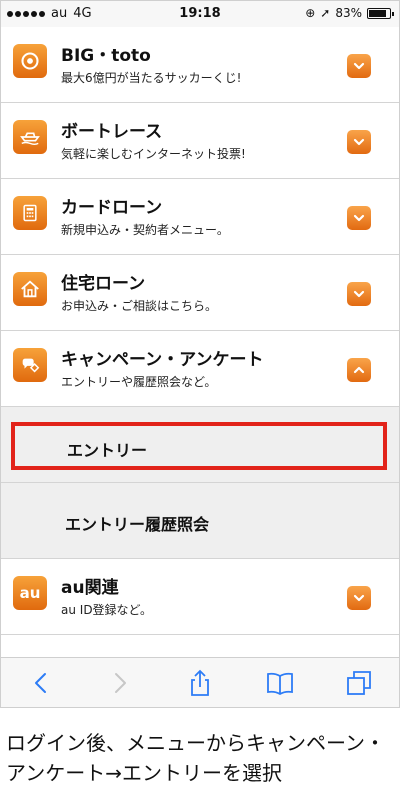  Describe the element at coordinates (30, 61) in the screenshot. I see `soccer-ball-icon` at that location.